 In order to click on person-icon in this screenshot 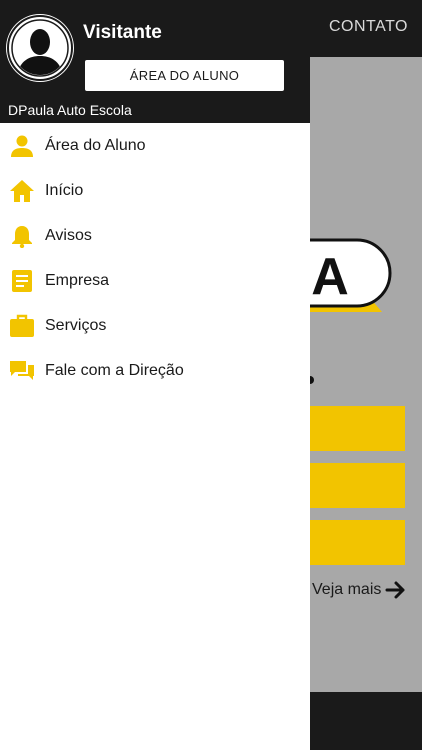, I will do `click(22, 146)`.